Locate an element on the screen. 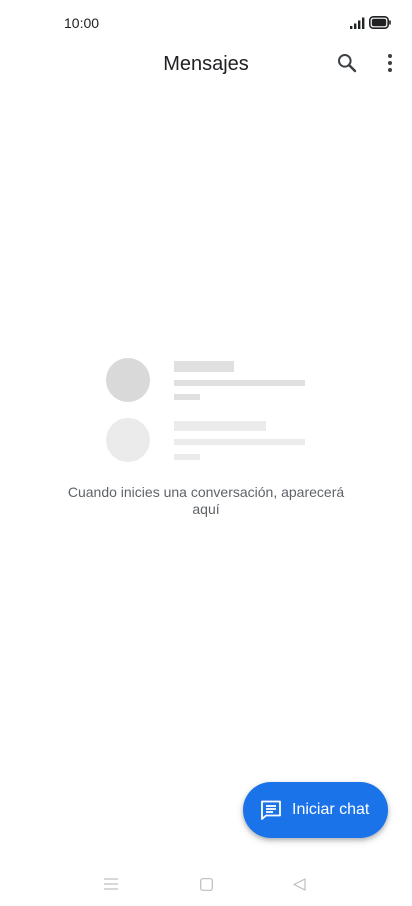  more-vert-icon is located at coordinates (390, 63).